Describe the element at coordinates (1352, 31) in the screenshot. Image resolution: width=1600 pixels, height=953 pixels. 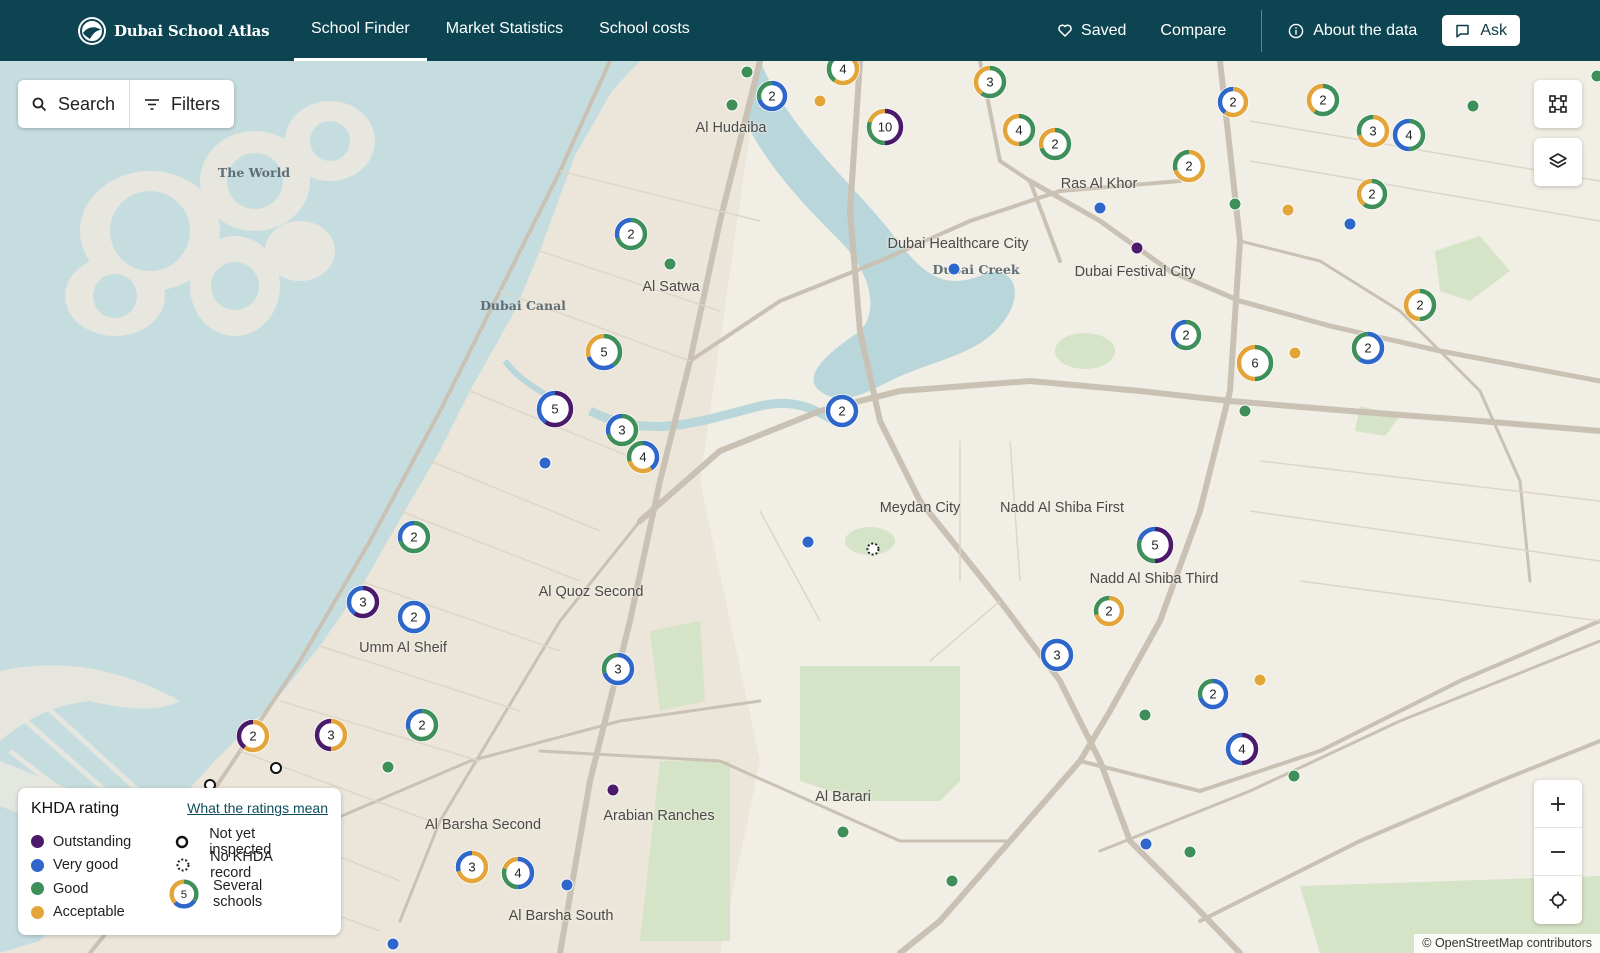
I see `about-data-button: About the data` at that location.